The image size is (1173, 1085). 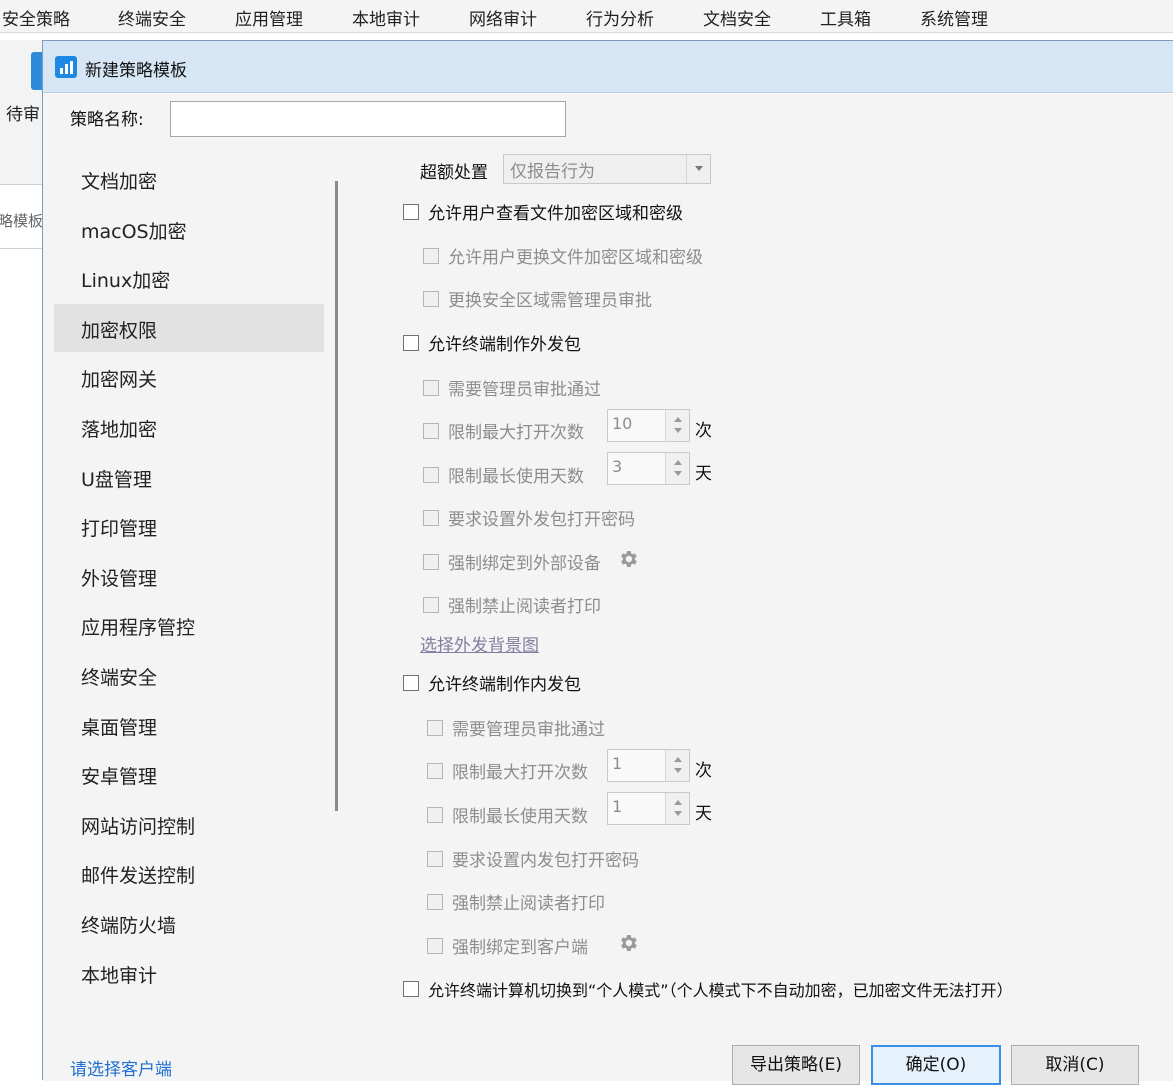 I want to click on checkbox-label: 限制最长使用天数, so click(x=520, y=817).